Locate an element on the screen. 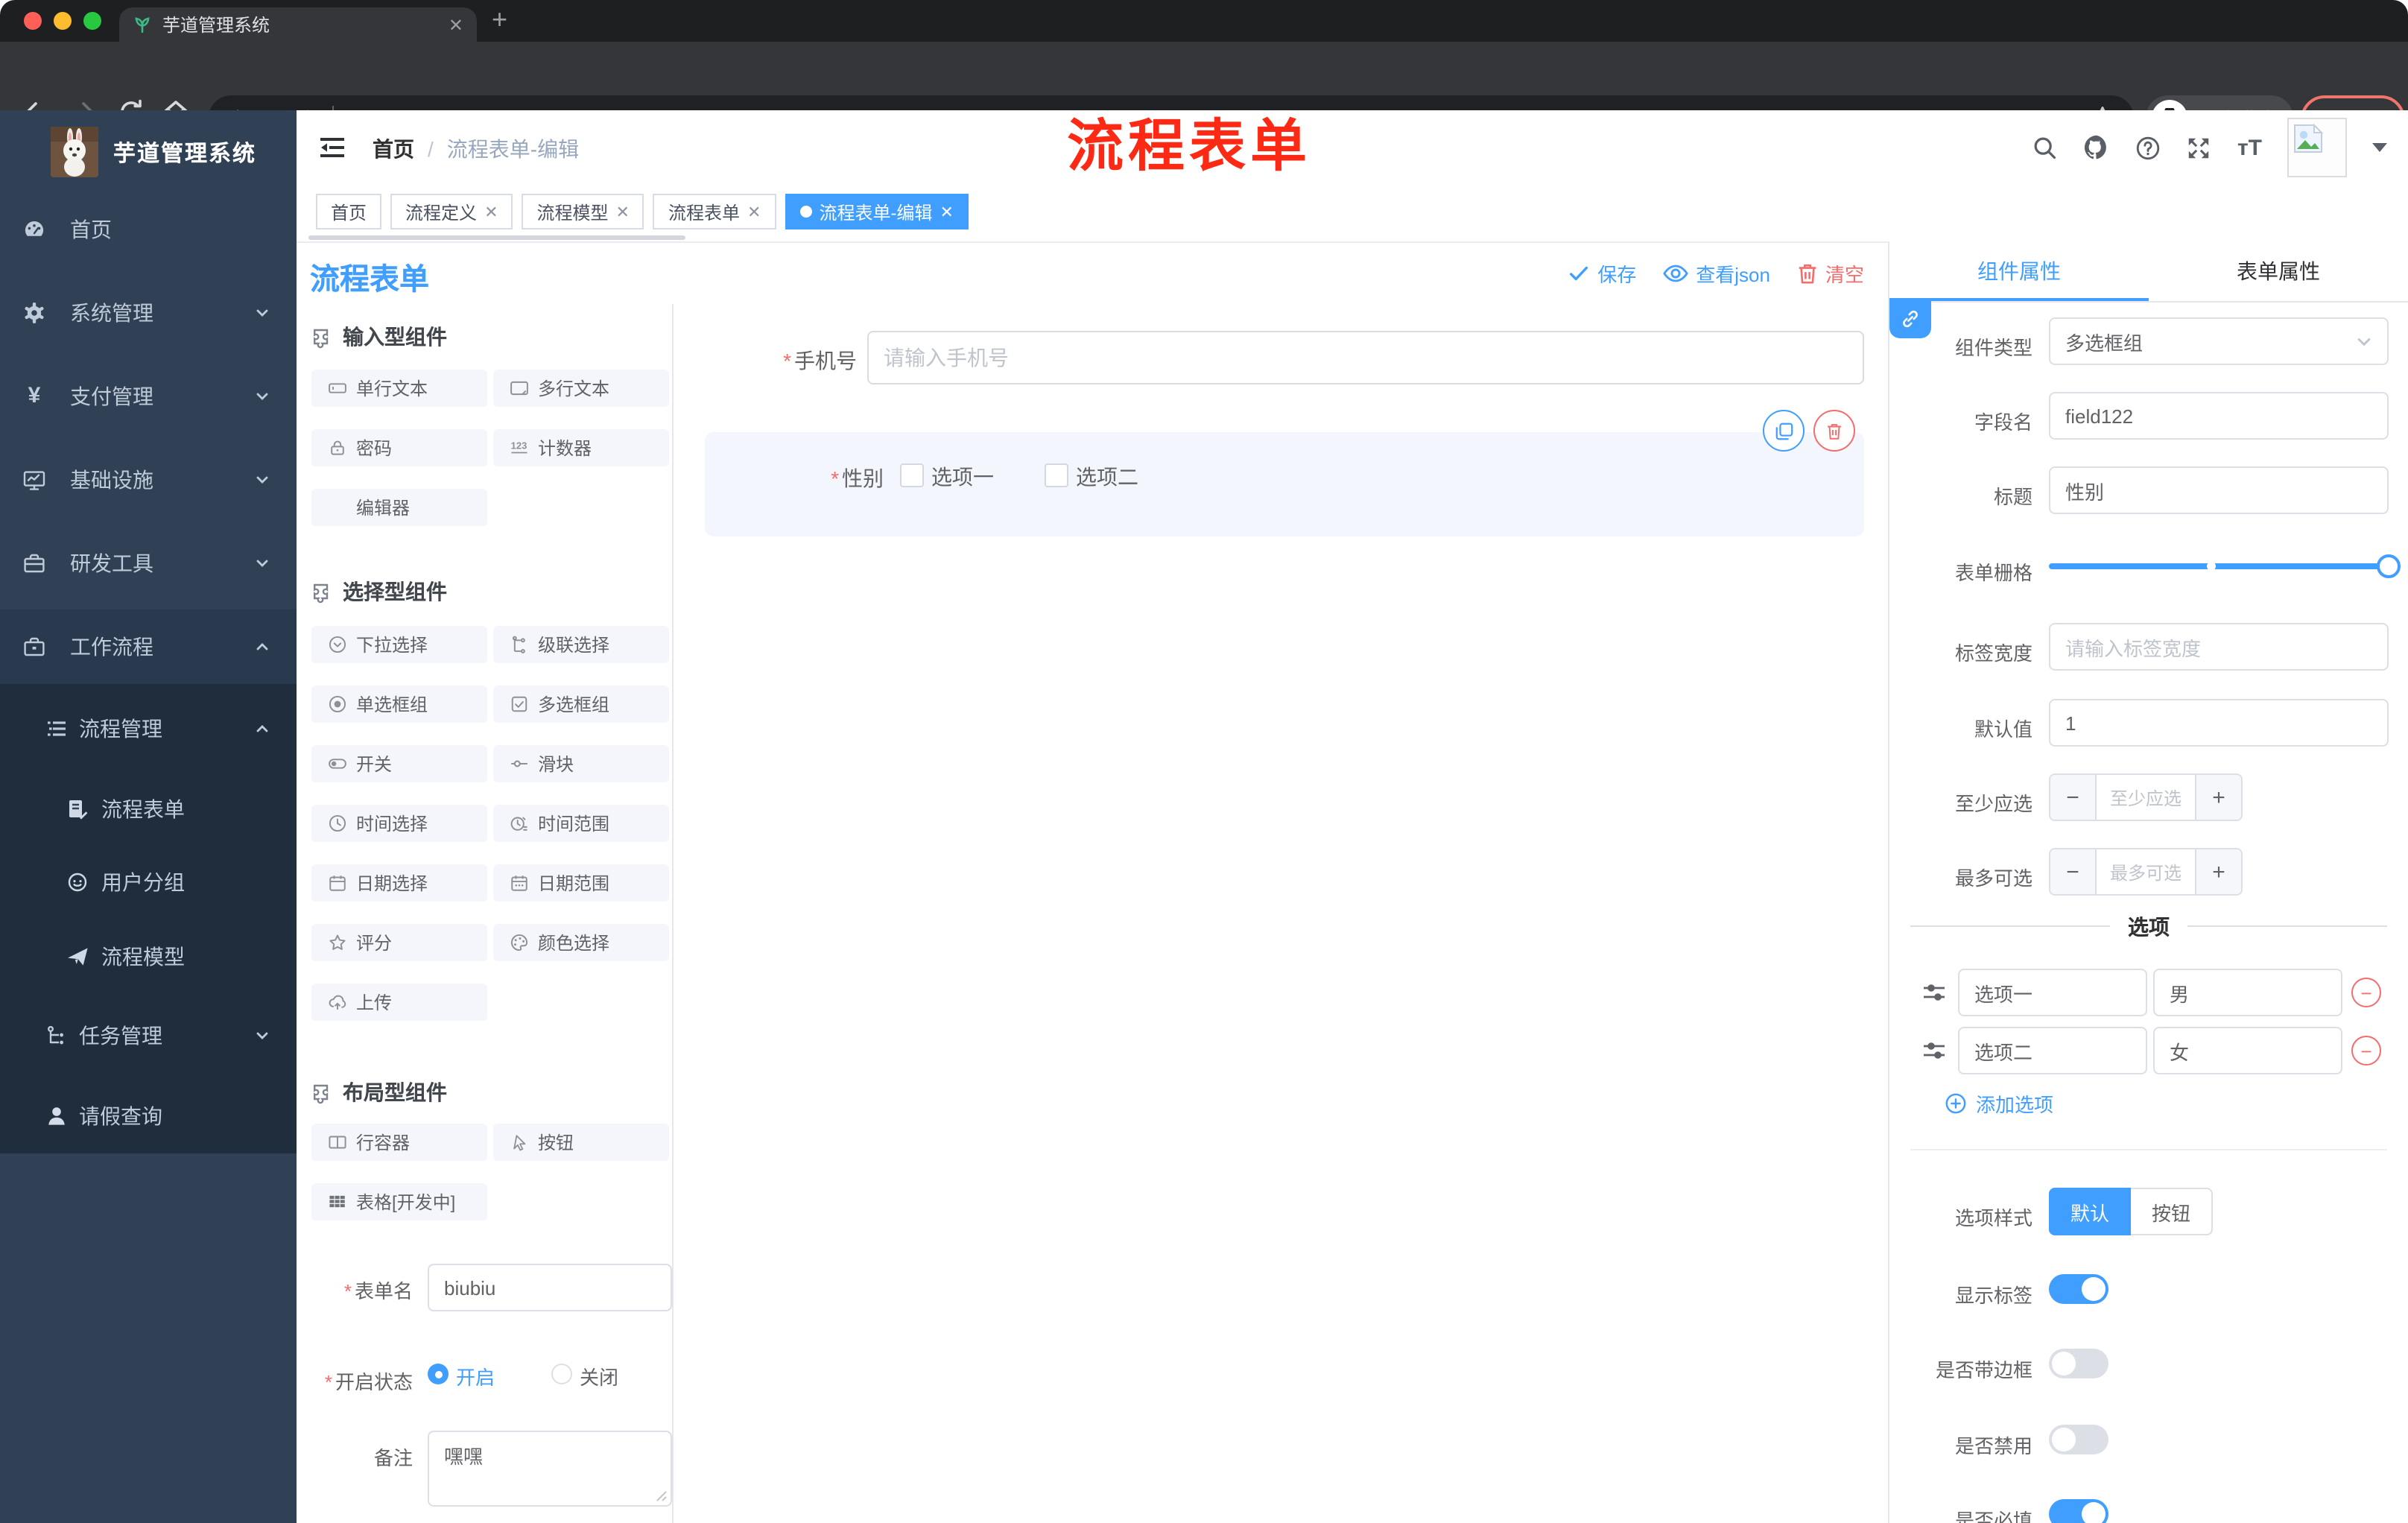  max-select-placeholder: 最多可选 is located at coordinates (2146, 872).